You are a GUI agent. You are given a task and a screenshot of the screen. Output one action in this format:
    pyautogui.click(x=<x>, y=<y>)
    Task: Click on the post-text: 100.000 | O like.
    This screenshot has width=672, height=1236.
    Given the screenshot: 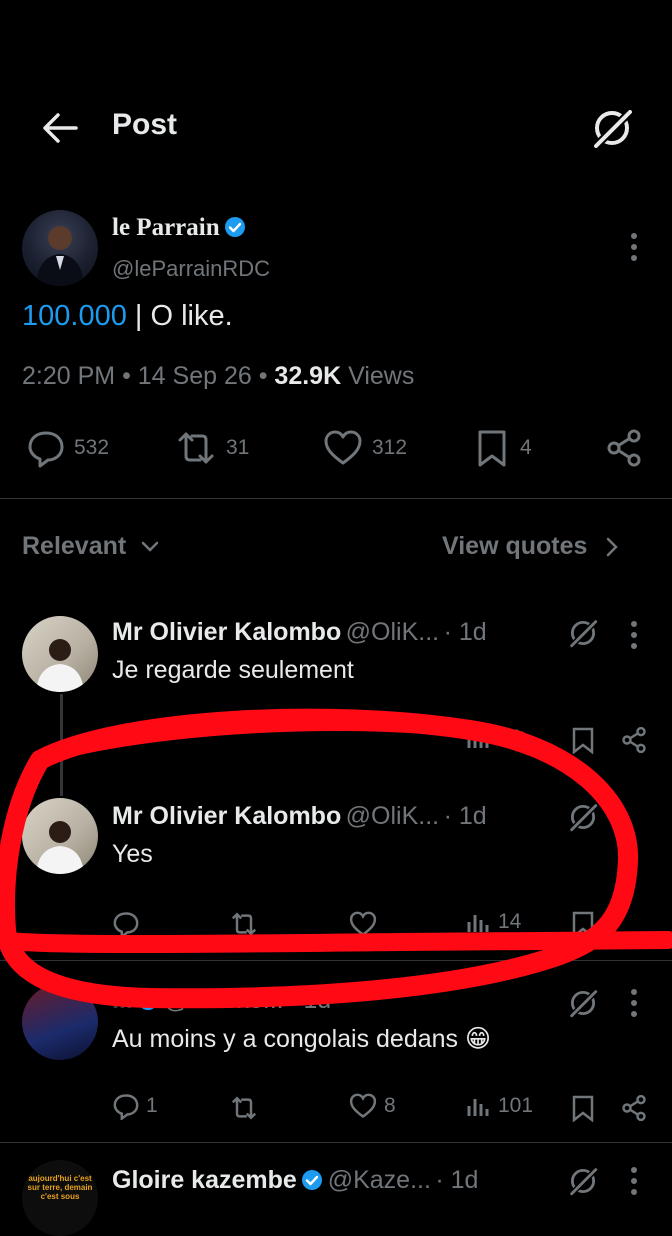 What is the action you would take?
    pyautogui.click(x=127, y=316)
    